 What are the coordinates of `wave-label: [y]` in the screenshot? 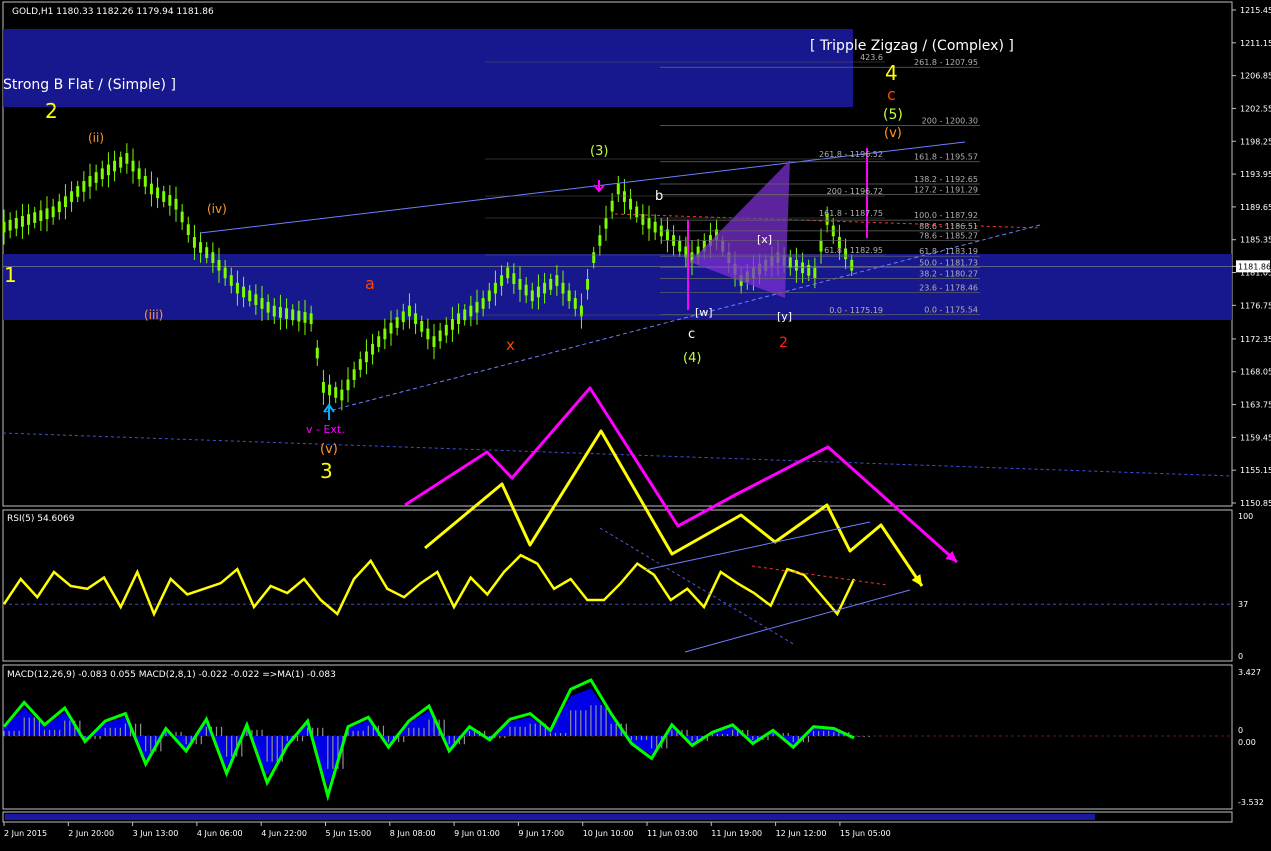 It's located at (784, 316).